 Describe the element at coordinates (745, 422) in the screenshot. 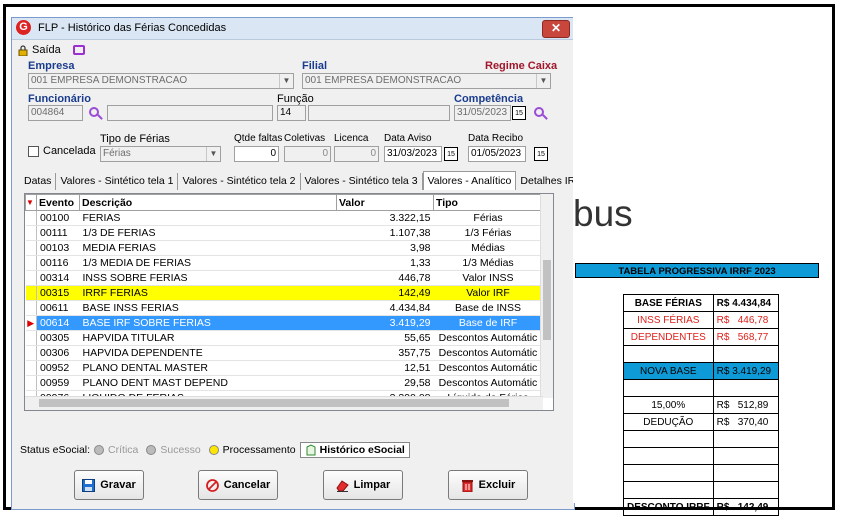

I see `row-value: R$ 370,40` at that location.